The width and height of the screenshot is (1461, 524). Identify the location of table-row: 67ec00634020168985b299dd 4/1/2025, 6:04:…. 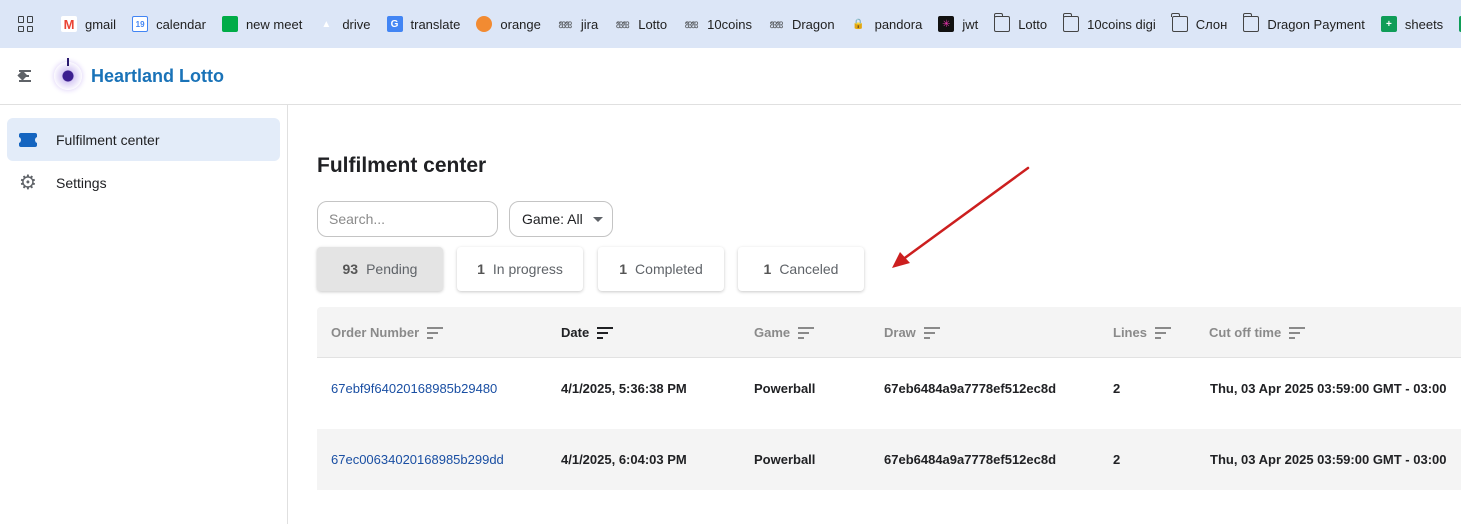
(889, 459).